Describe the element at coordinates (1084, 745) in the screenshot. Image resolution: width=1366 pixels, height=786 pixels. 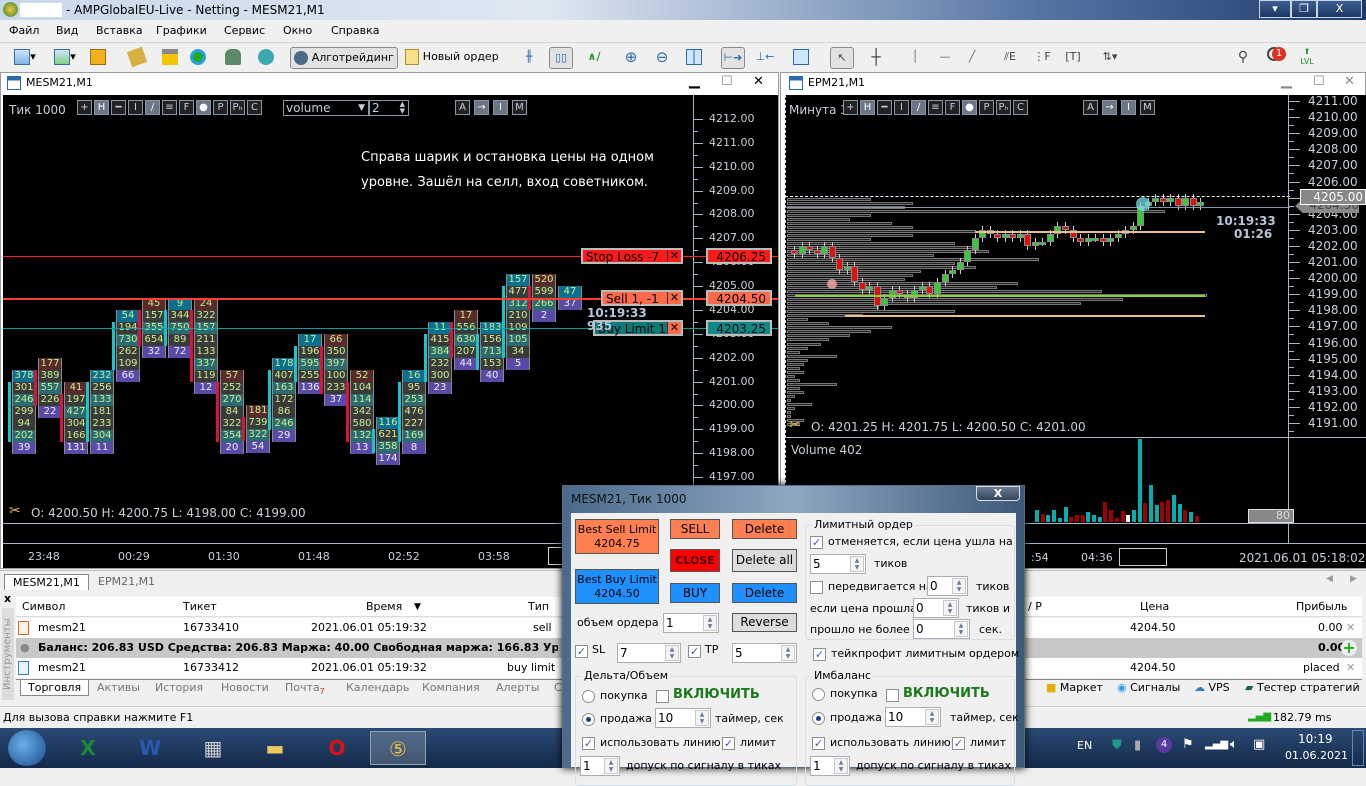
I see `language-indicator: EN` at that location.